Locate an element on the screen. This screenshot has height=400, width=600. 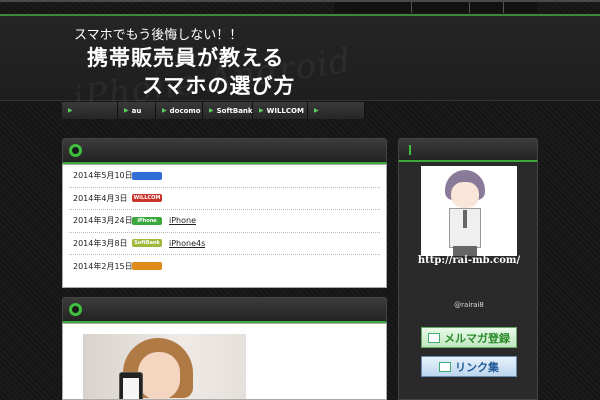
news-link: iPhone is located at coordinates (182, 220).